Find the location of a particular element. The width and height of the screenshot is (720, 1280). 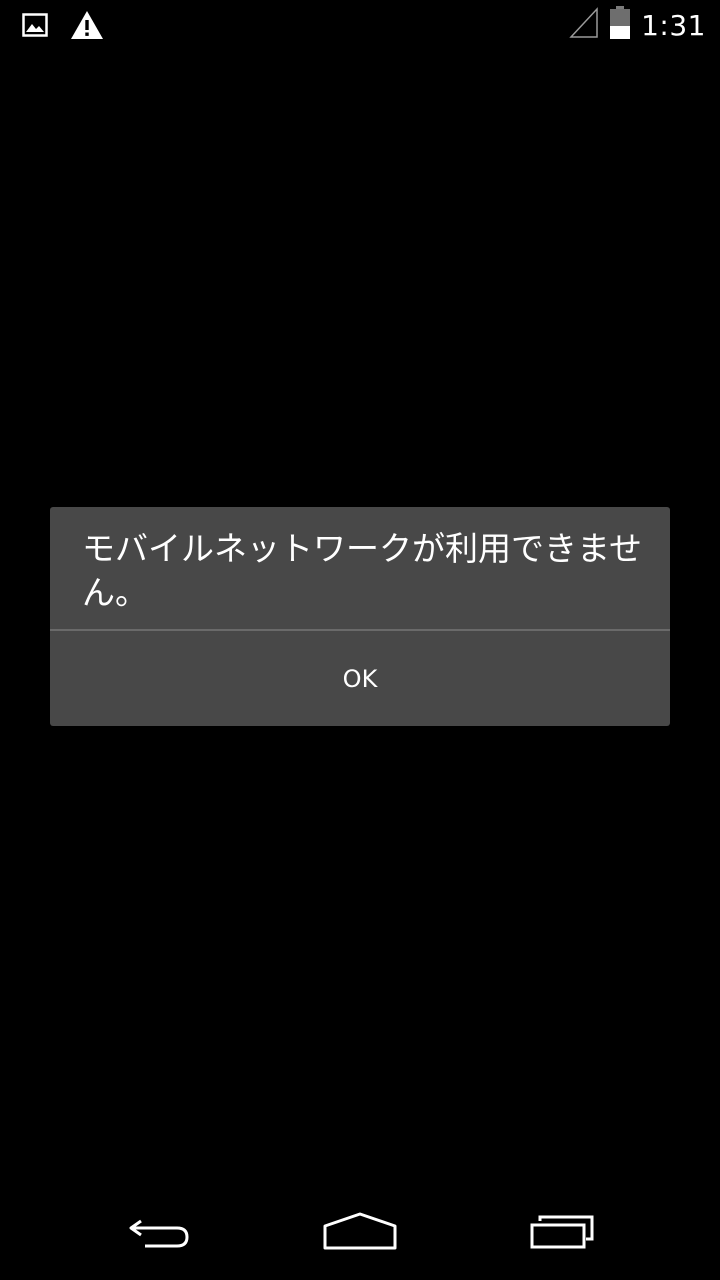

warning-icon is located at coordinates (87, 27).